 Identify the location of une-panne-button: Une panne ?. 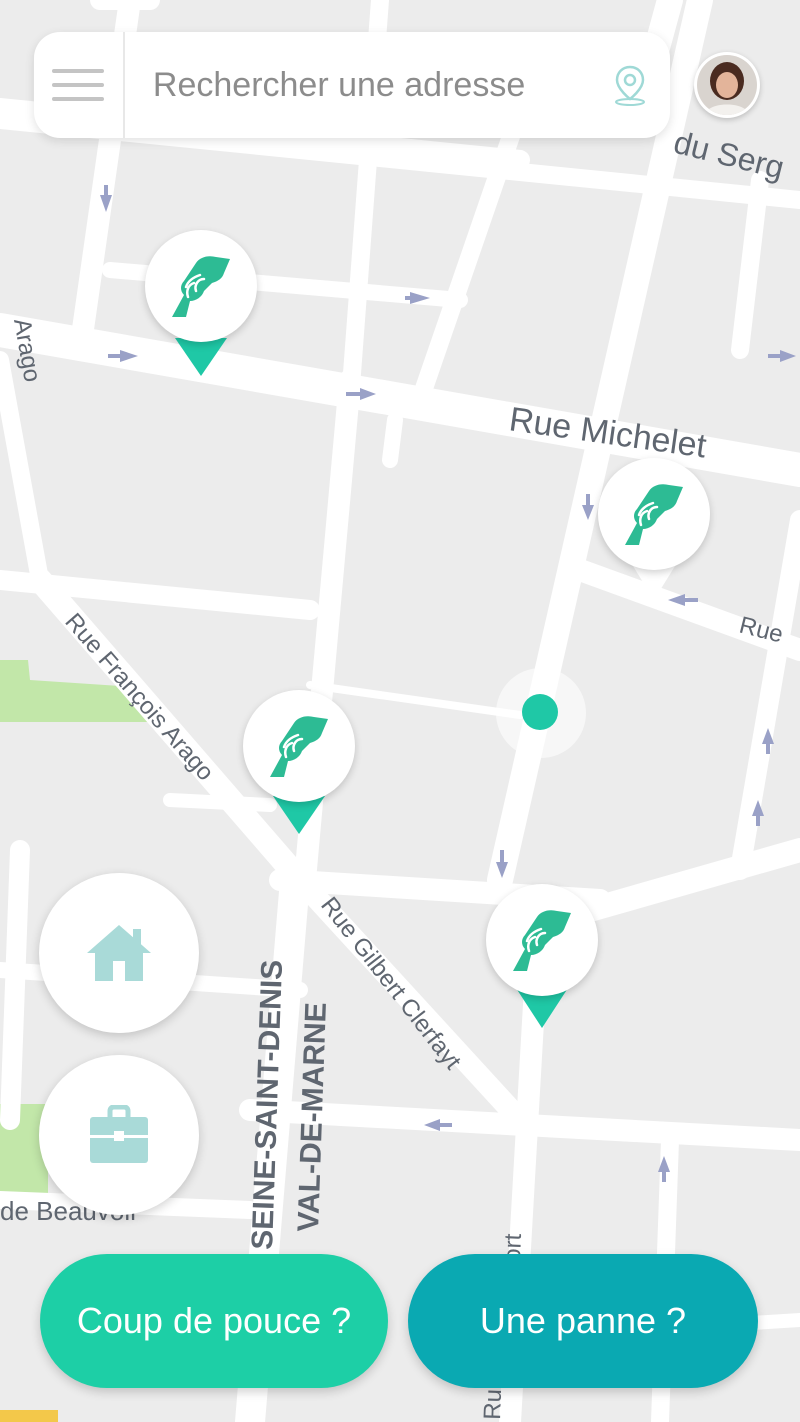
(583, 1321).